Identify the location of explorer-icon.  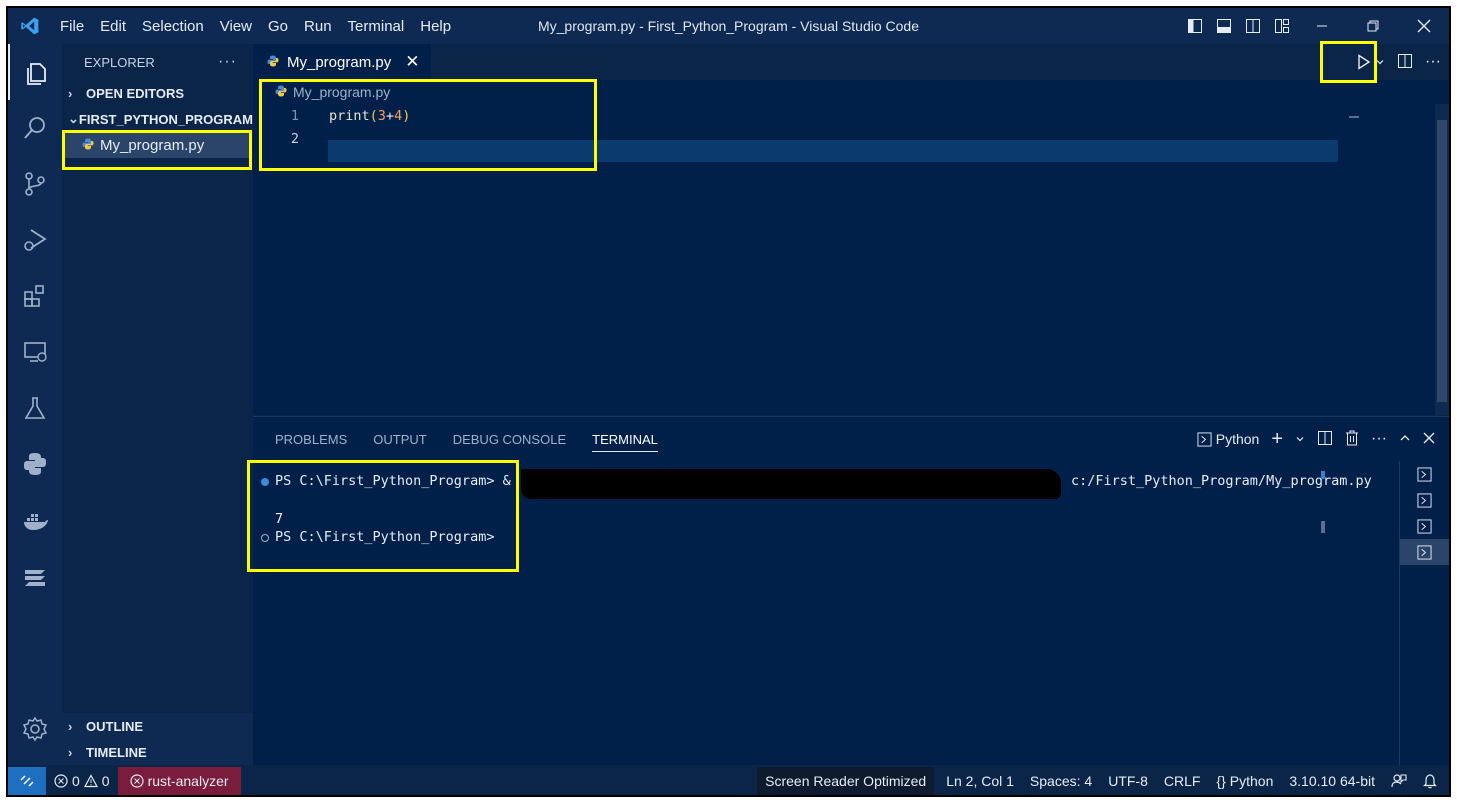
(35, 72).